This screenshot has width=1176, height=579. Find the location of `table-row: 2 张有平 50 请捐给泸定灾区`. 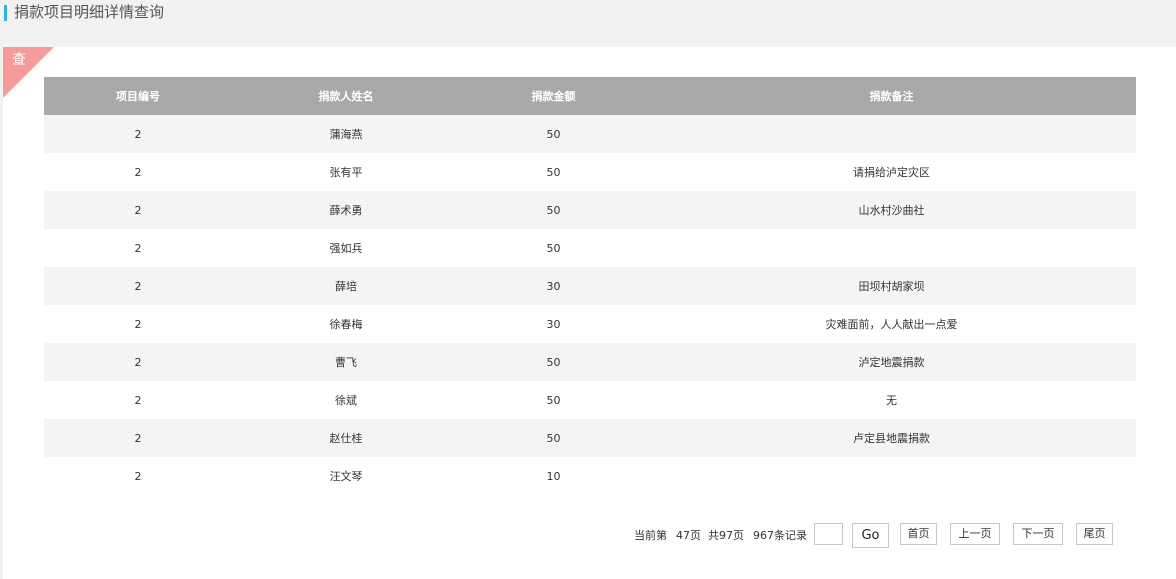

table-row: 2 张有平 50 请捐给泸定灾区 is located at coordinates (590, 172).